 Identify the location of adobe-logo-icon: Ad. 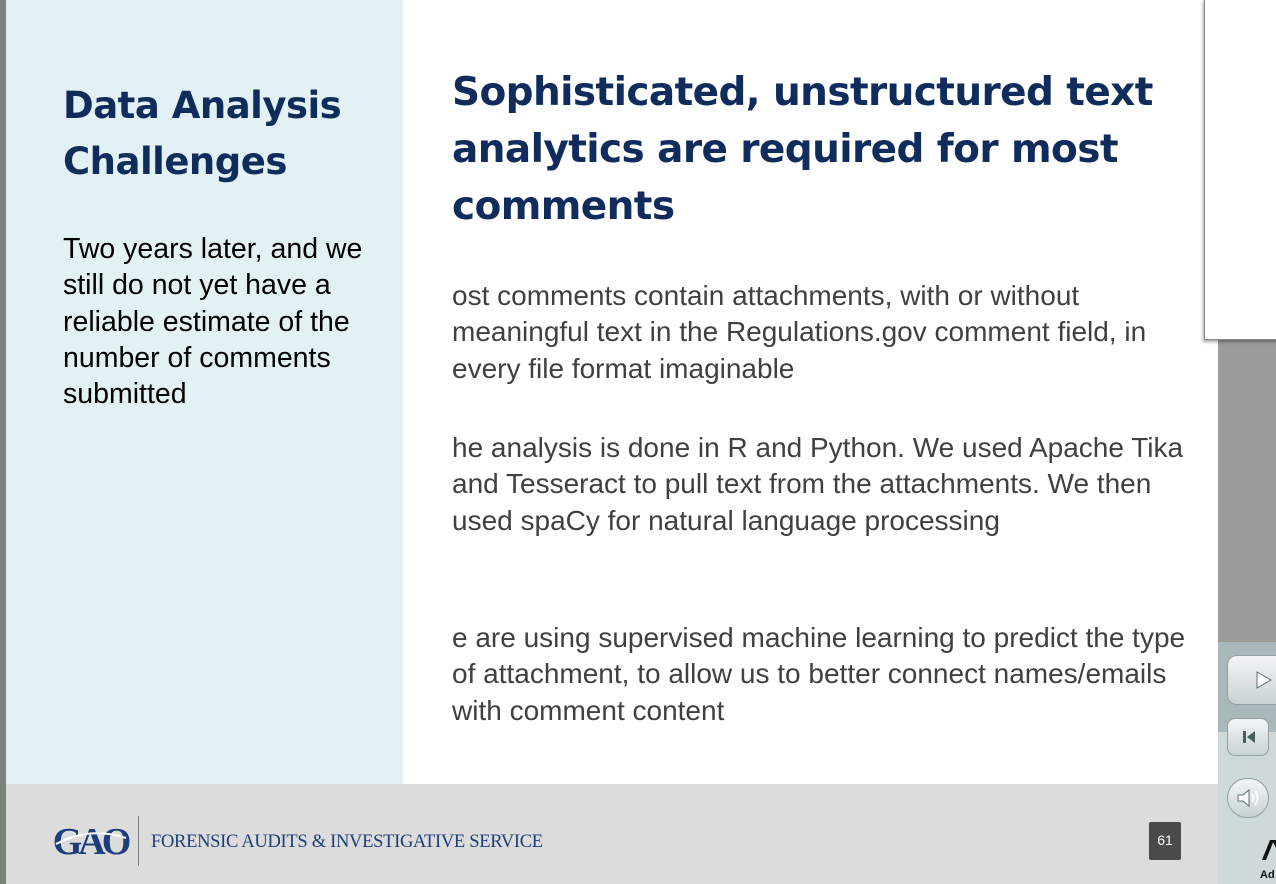
(1268, 860).